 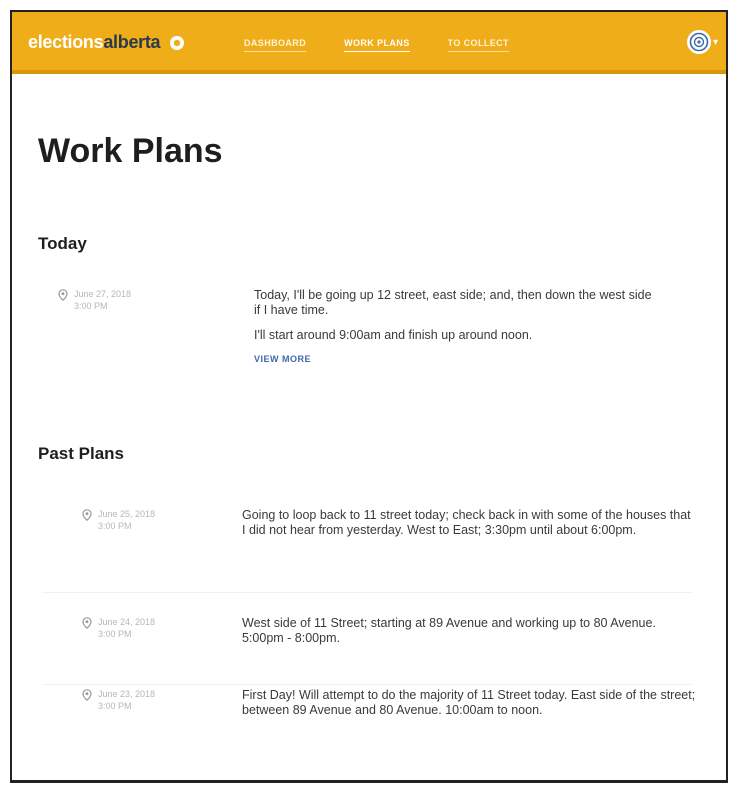 What do you see at coordinates (126, 700) in the screenshot?
I see `plan-date: June 23, 2018 3:00 PM` at bounding box center [126, 700].